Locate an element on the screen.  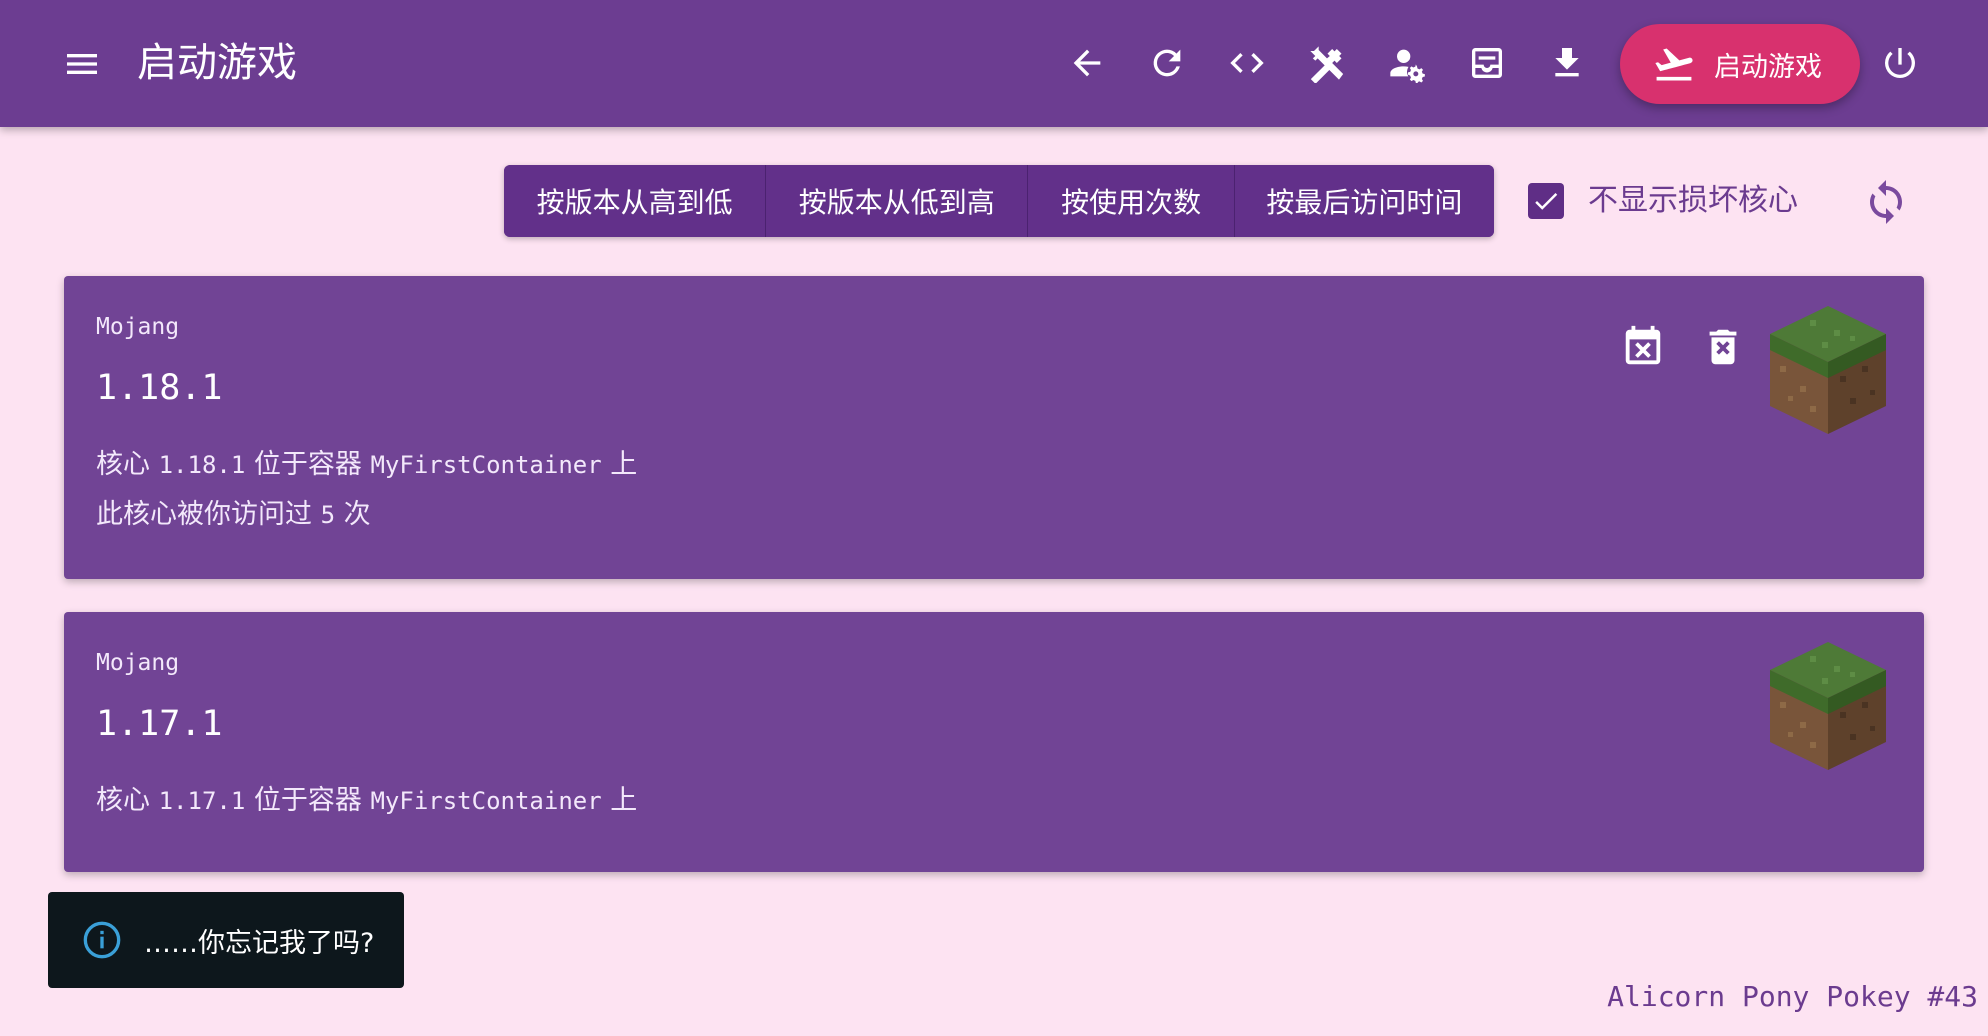
toast-notification: ……你忘记我了吗? is located at coordinates (226, 940).